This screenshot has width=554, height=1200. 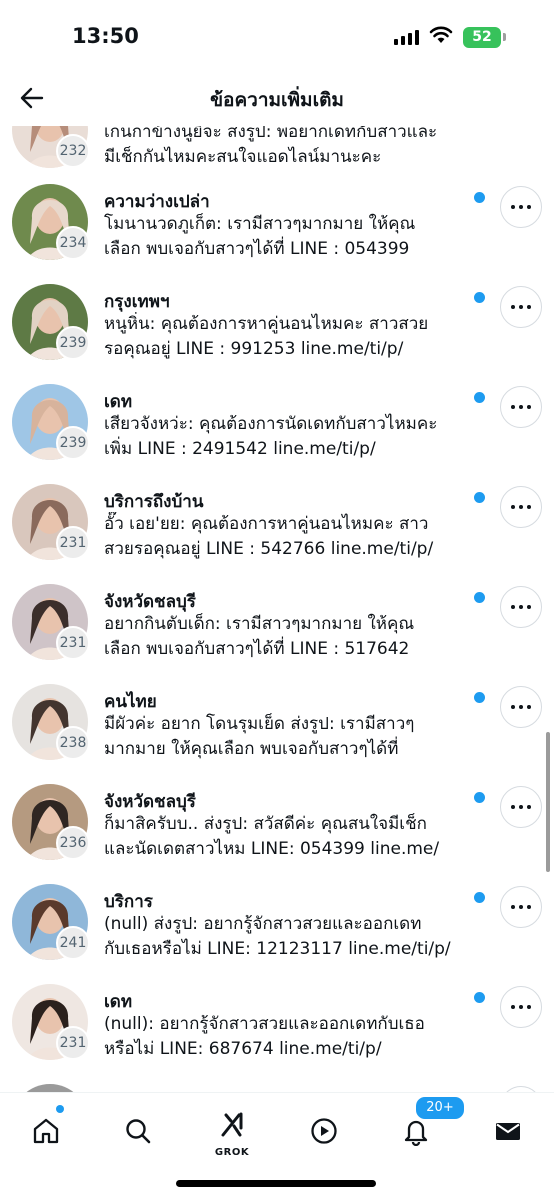 I want to click on scrollbar, so click(x=548, y=802).